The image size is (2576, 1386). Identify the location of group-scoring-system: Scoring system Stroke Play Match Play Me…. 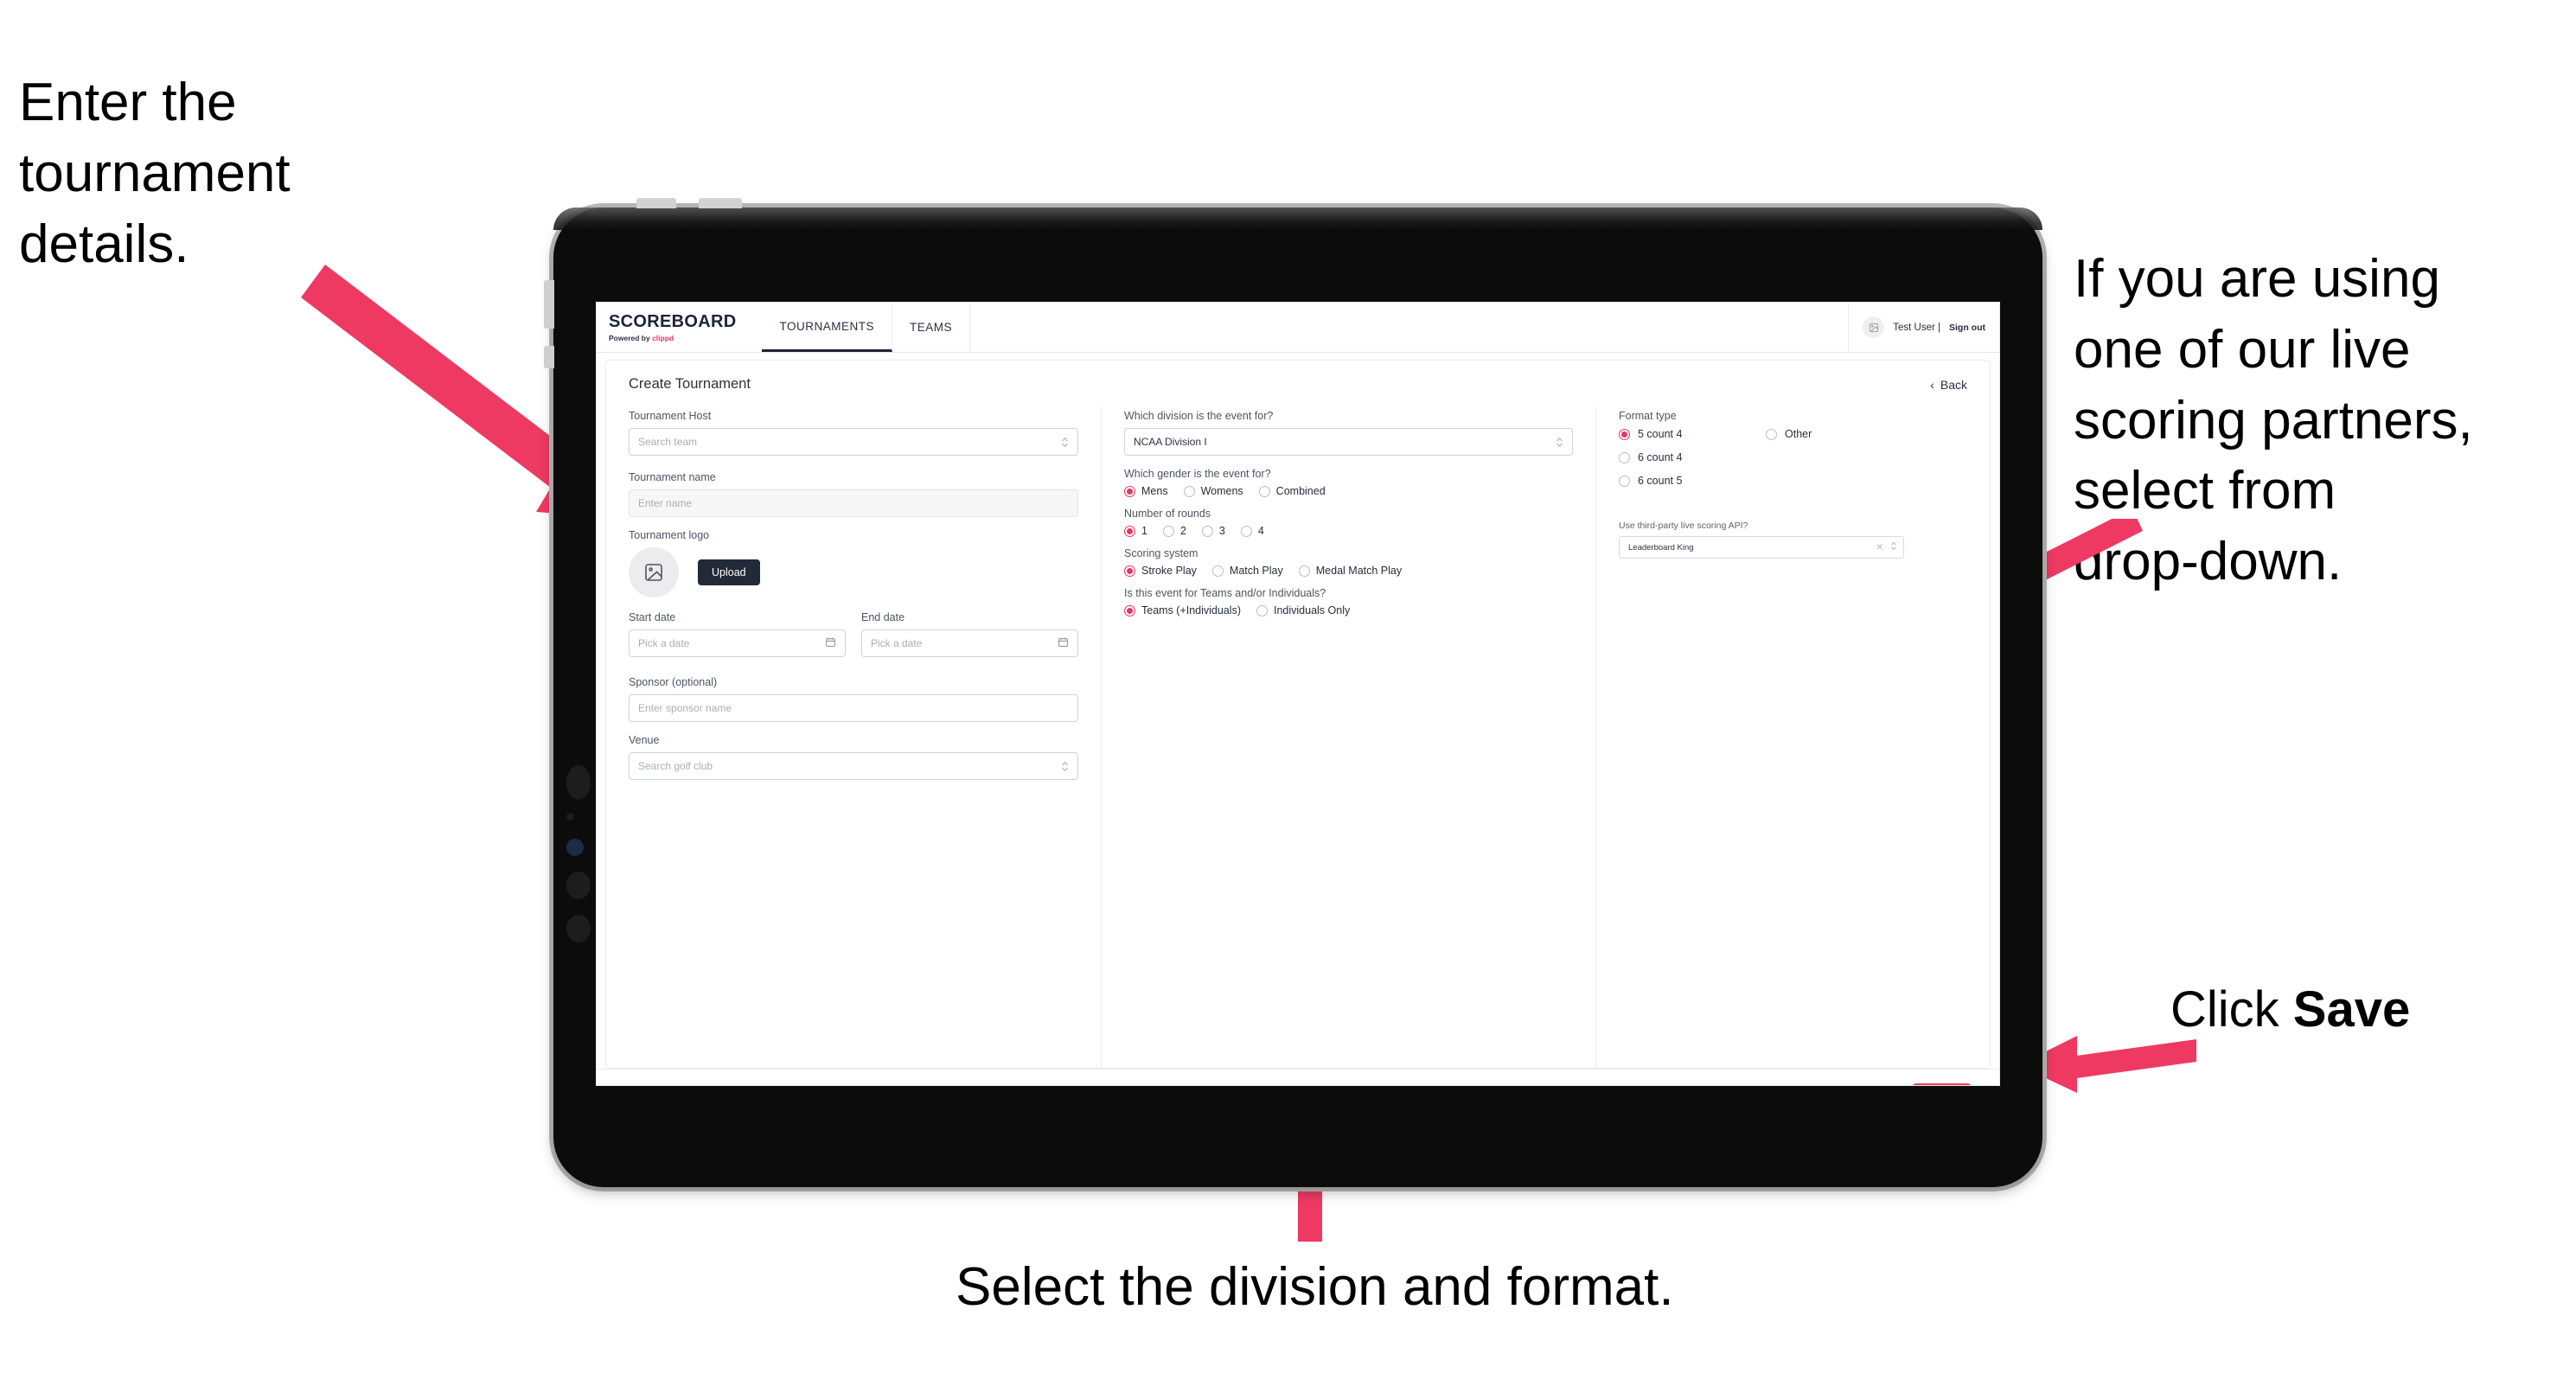
(1348, 562).